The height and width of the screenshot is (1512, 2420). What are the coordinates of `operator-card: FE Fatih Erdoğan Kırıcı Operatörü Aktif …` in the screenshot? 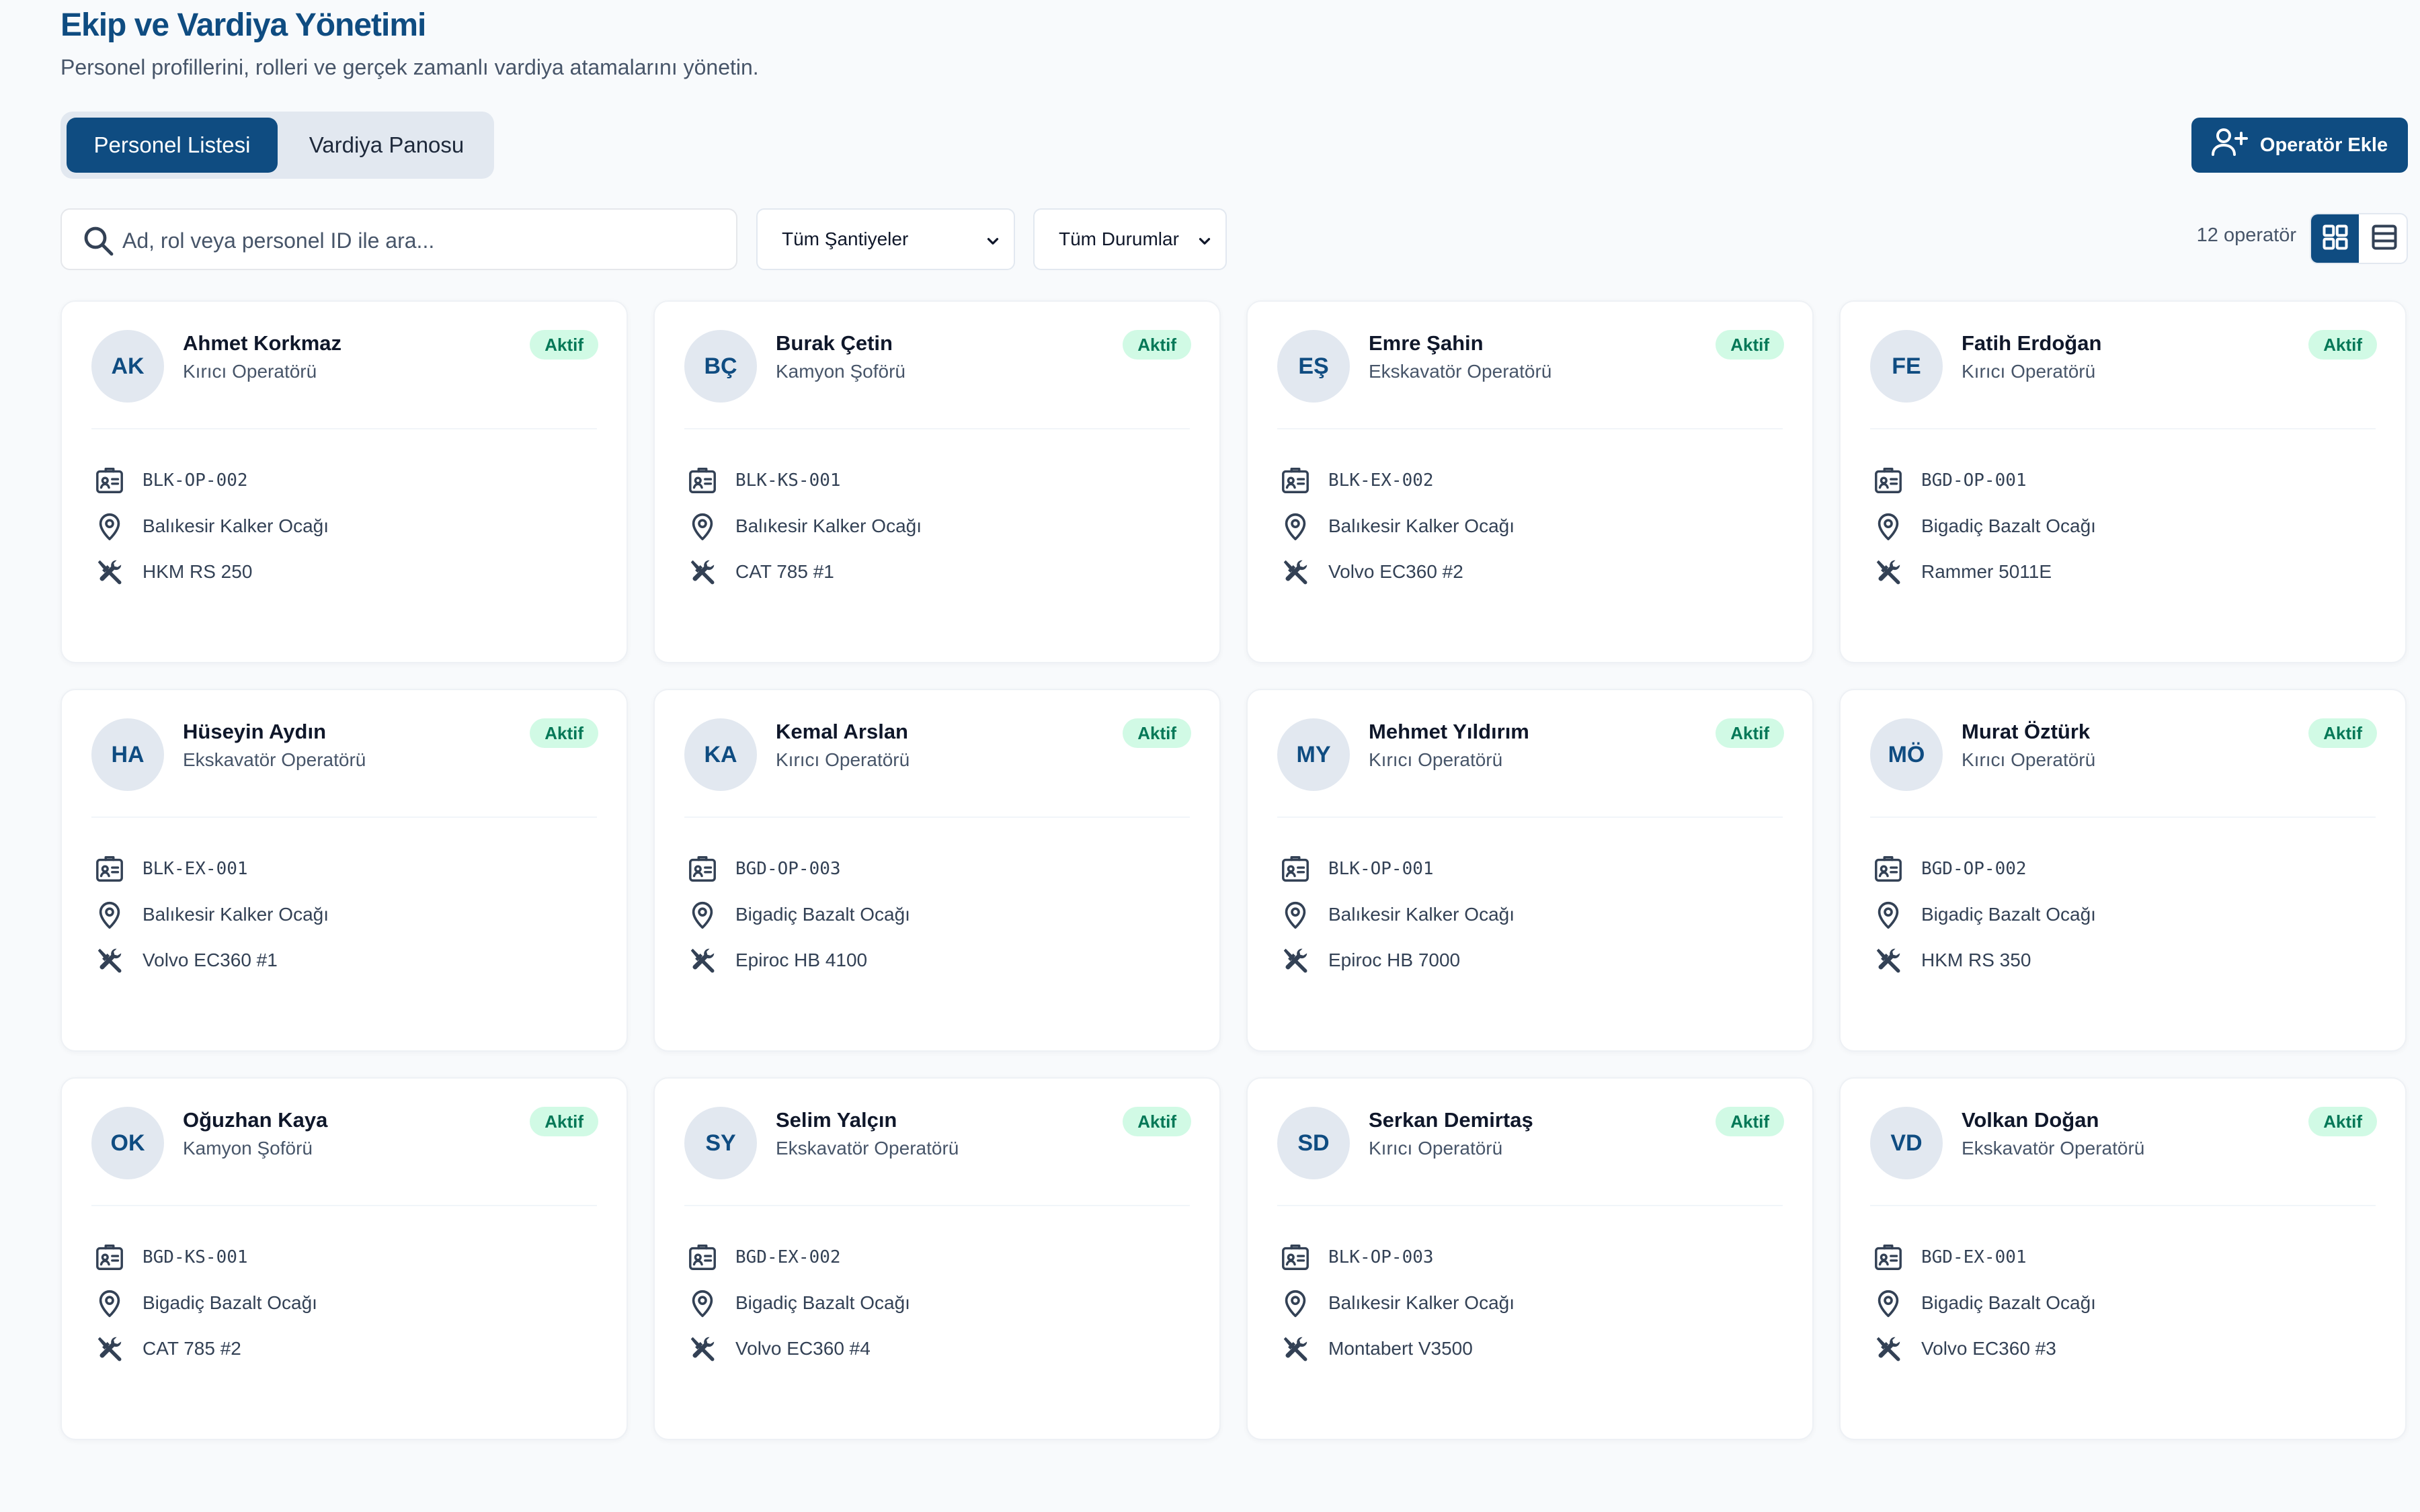 It's located at (2123, 481).